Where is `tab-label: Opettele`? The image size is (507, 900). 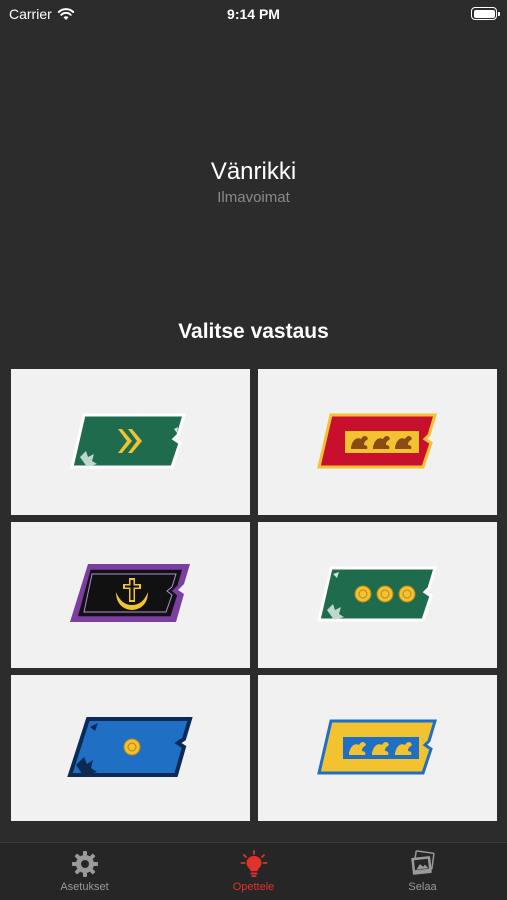 tab-label: Opettele is located at coordinates (253, 887).